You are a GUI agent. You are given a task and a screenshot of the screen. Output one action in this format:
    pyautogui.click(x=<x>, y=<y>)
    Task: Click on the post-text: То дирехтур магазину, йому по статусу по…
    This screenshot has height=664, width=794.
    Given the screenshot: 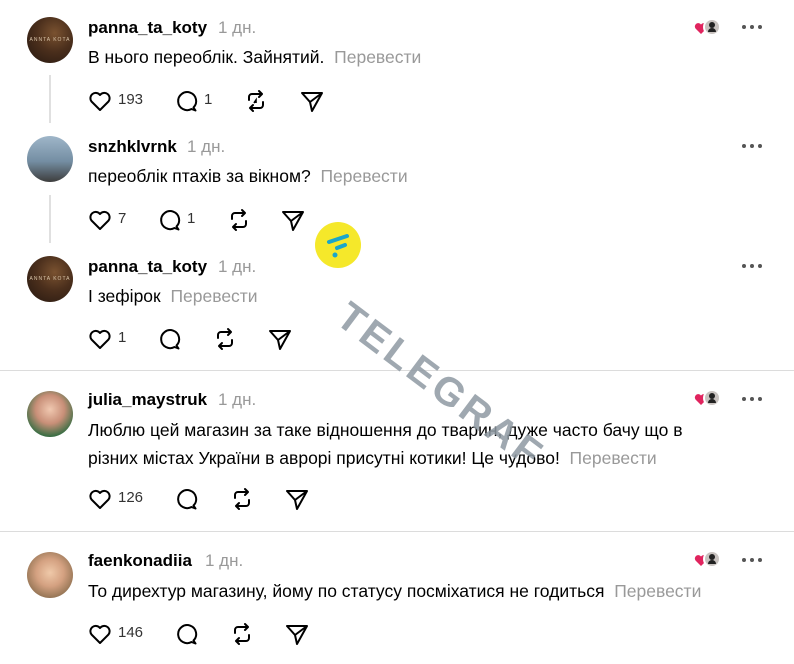 What is the action you would take?
    pyautogui.click(x=395, y=591)
    